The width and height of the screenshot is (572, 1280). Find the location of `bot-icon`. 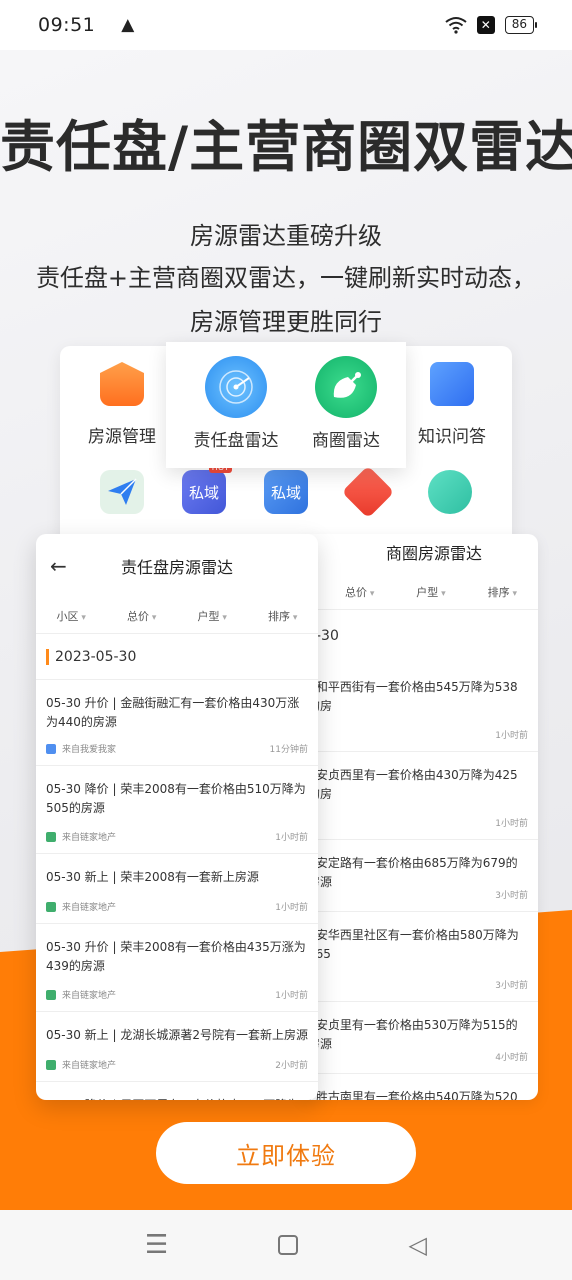

bot-icon is located at coordinates (450, 492).